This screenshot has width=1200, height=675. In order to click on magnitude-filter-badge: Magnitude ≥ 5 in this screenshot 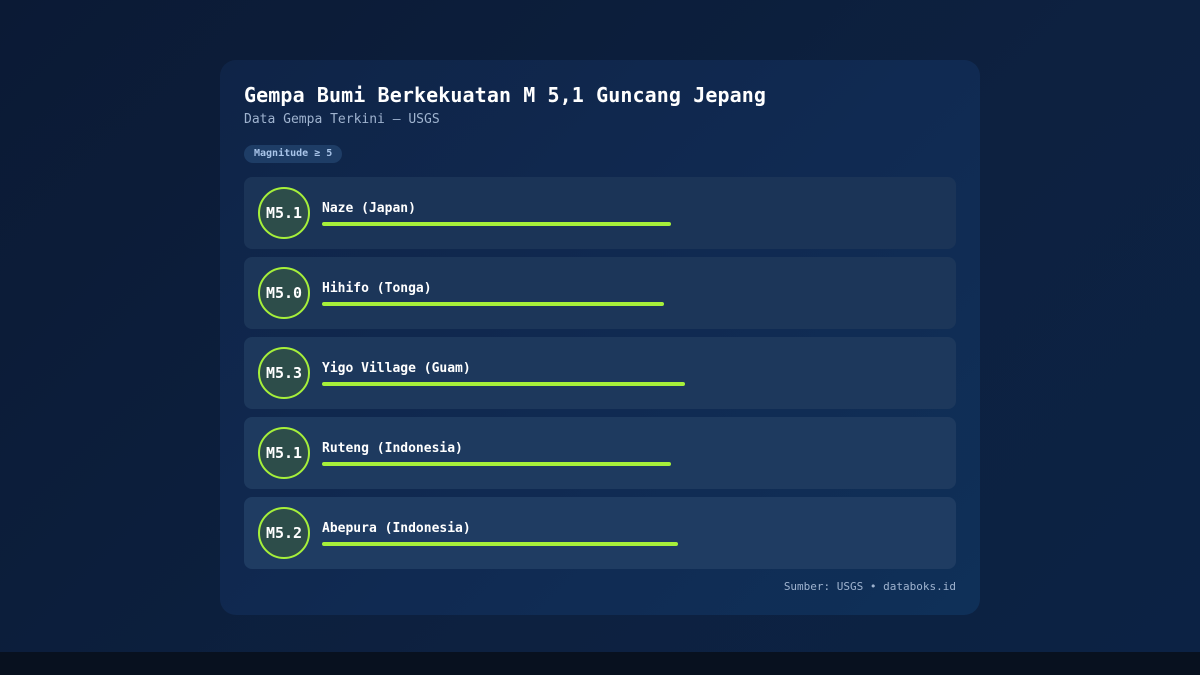, I will do `click(293, 154)`.